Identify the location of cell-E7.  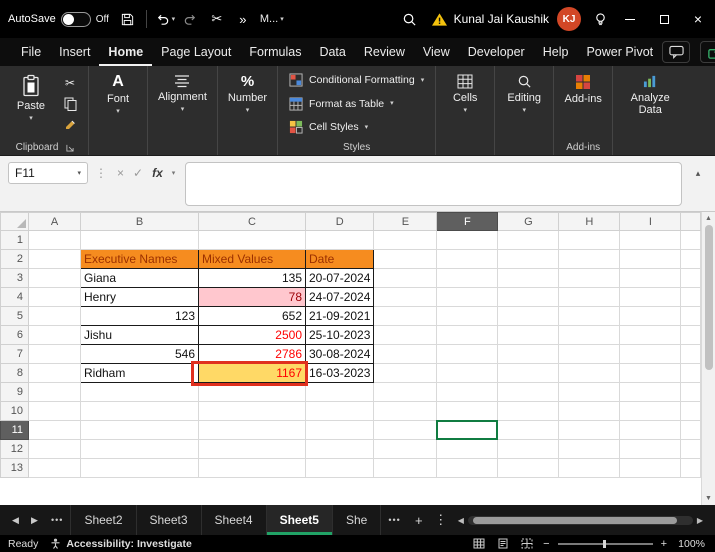
(405, 354).